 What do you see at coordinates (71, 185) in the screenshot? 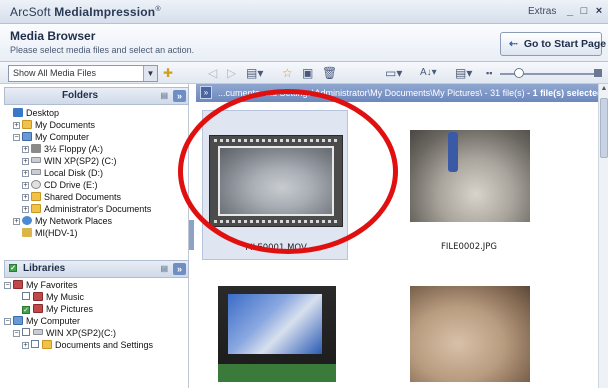
I see `tree-item-label: CD Drive (E:)` at bounding box center [71, 185].